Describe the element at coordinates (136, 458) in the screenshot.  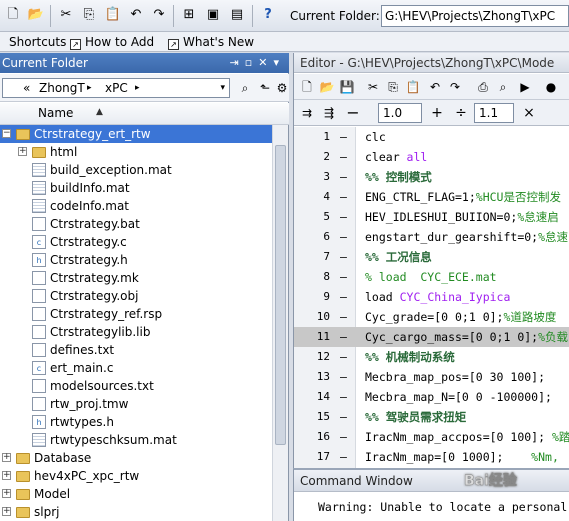
I see `tree-folder-row: + Database` at that location.